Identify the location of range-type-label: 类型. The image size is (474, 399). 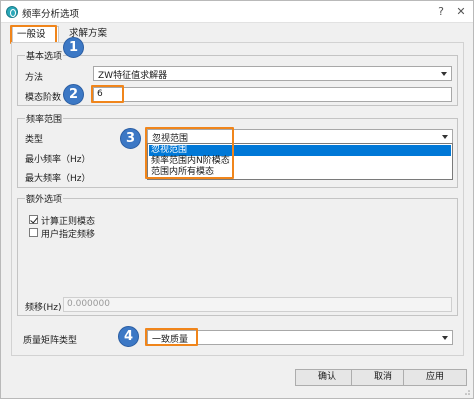
(34, 140).